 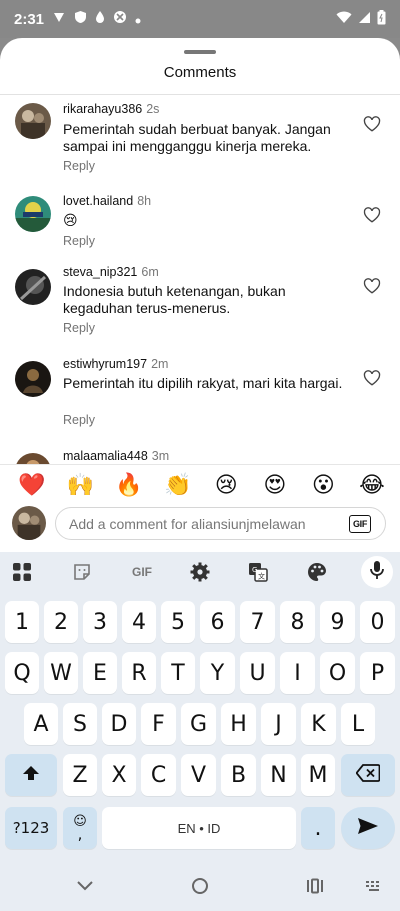 What do you see at coordinates (360, 524) in the screenshot?
I see `gif-button: GIF` at bounding box center [360, 524].